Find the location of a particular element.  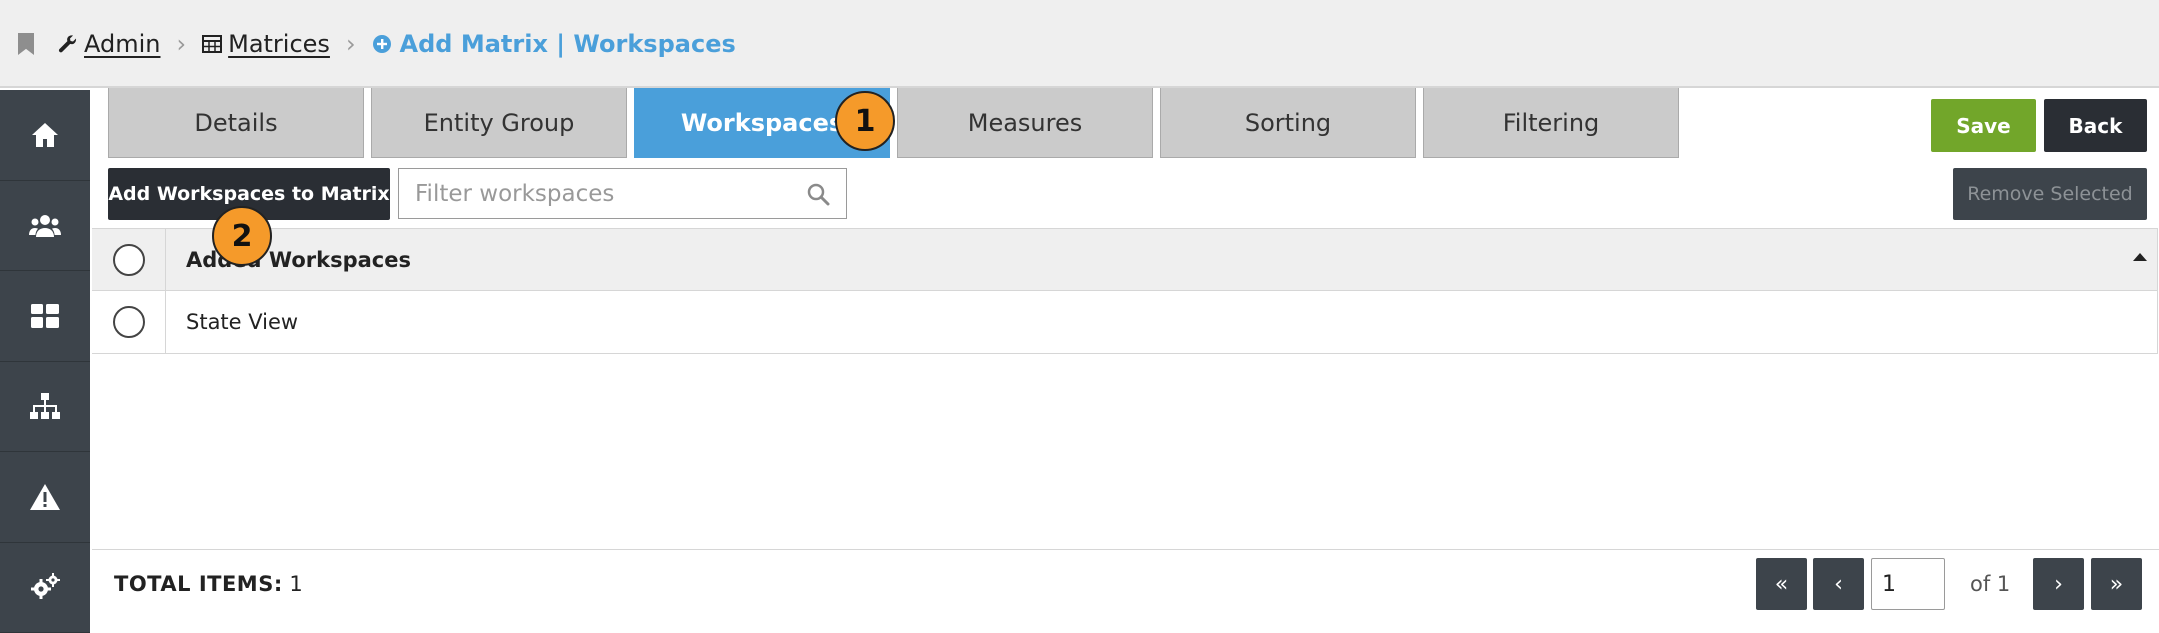

breadcrumb-admin-label: Admin is located at coordinates (122, 44).